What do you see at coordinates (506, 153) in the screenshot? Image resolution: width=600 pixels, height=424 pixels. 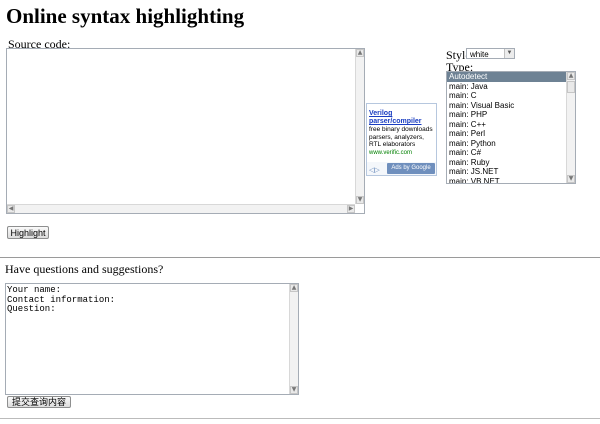 I see `type-option: main: C#` at bounding box center [506, 153].